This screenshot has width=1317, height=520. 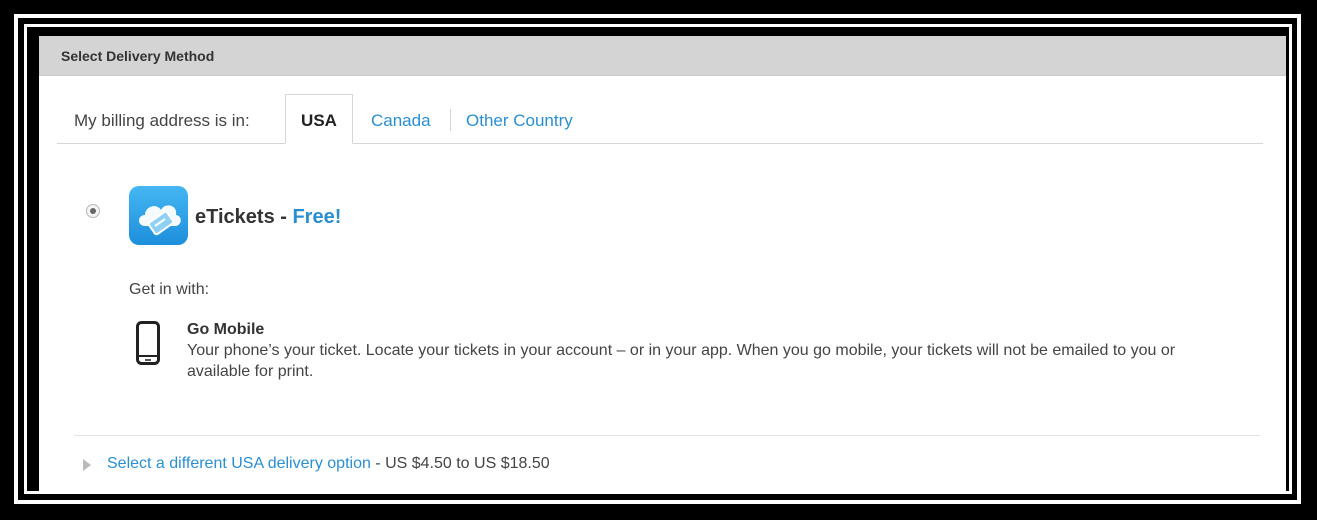 I want to click on select-different-option-link: Select a different USA delivery option, so click(x=239, y=463).